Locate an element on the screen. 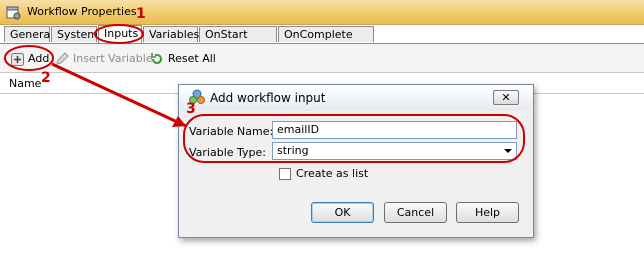 This screenshot has height=262, width=644. tab-inputs: Inputs is located at coordinates (120, 34).